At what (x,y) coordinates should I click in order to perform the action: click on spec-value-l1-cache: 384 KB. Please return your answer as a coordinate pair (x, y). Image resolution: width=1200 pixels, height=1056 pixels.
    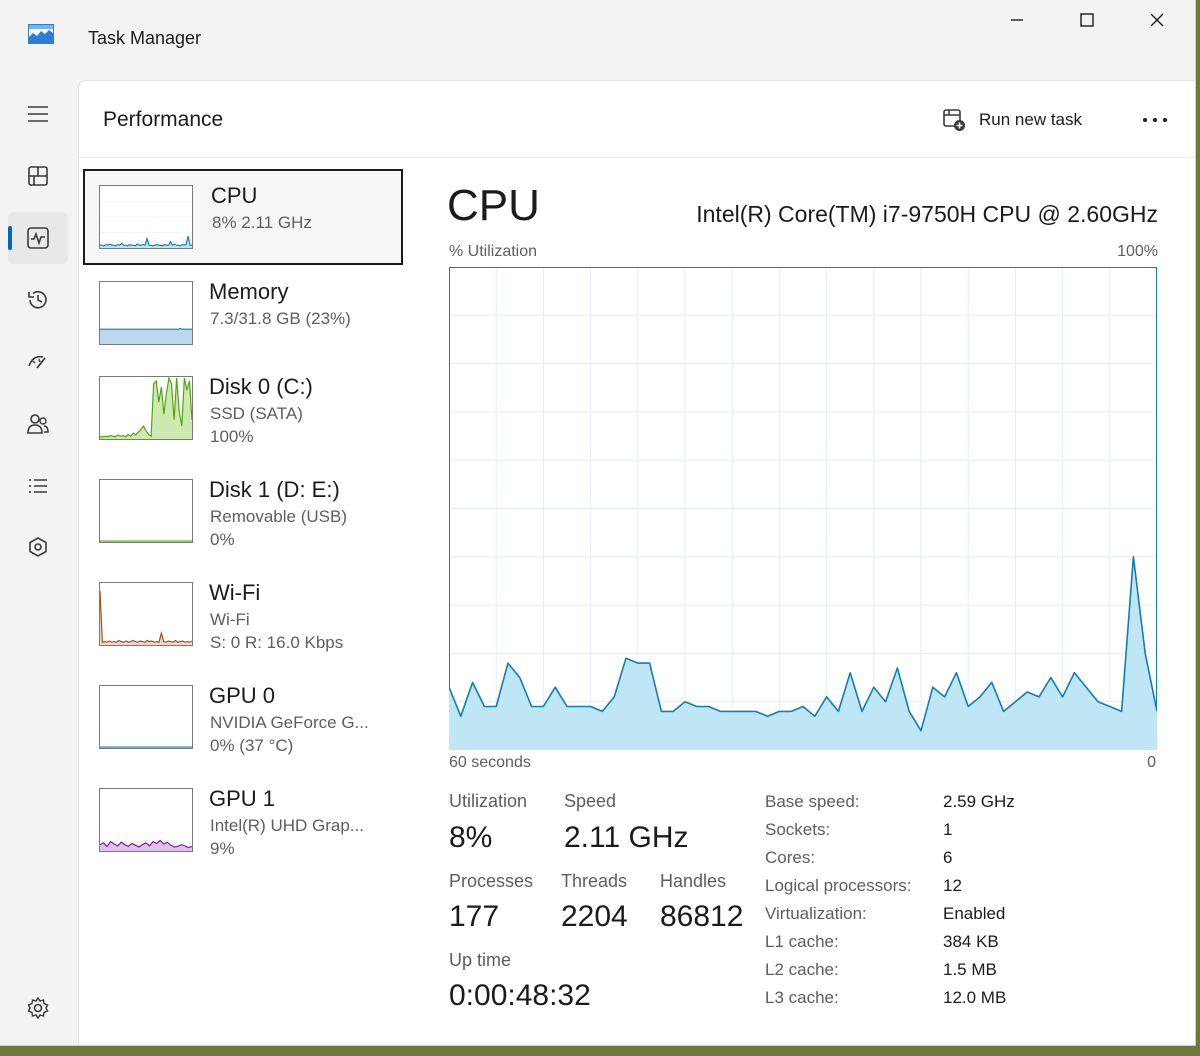
    Looking at the image, I should click on (971, 941).